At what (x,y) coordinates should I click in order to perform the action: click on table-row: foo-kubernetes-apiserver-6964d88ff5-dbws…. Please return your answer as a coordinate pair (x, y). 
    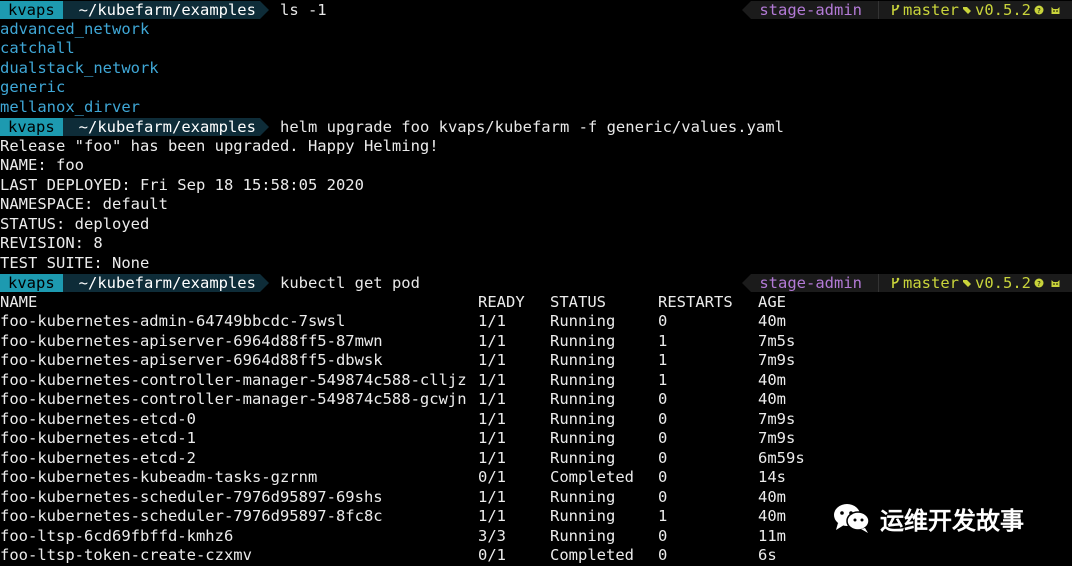
    Looking at the image, I should click on (536, 361).